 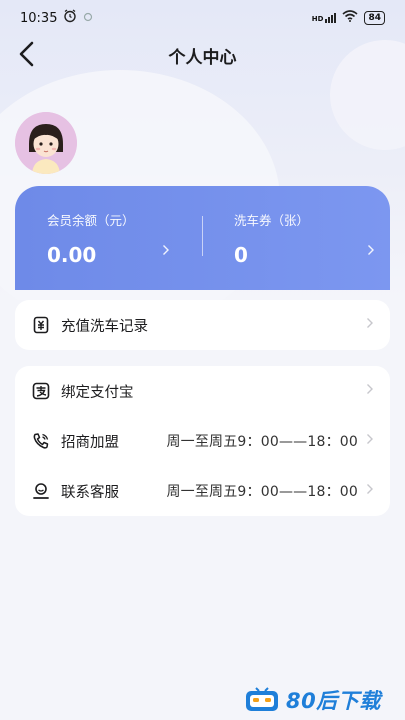 I want to click on alarm-icon, so click(x=70, y=18).